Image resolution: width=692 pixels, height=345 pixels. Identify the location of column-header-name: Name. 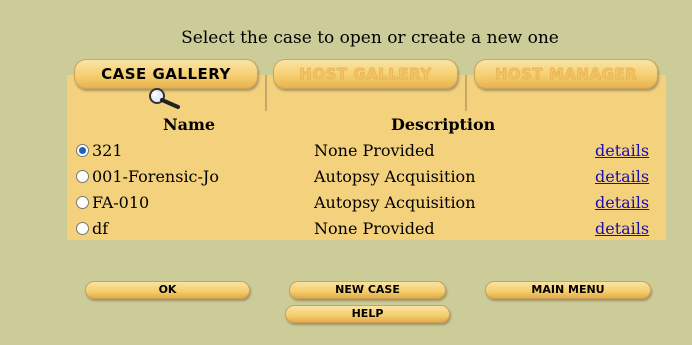
(189, 124).